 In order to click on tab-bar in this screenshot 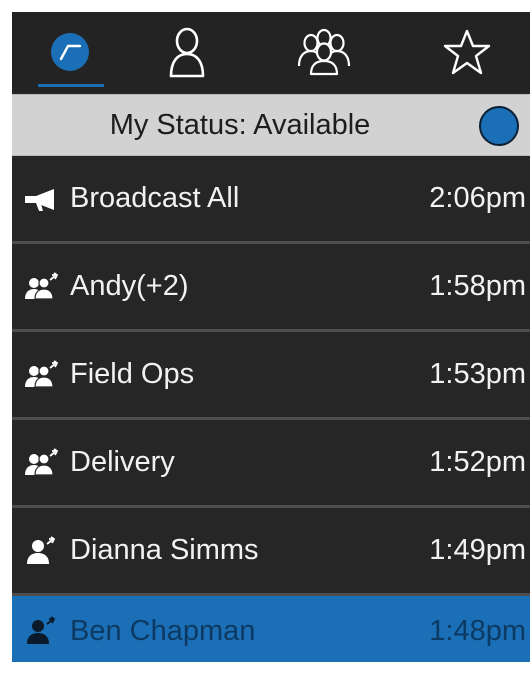, I will do `click(271, 52)`.